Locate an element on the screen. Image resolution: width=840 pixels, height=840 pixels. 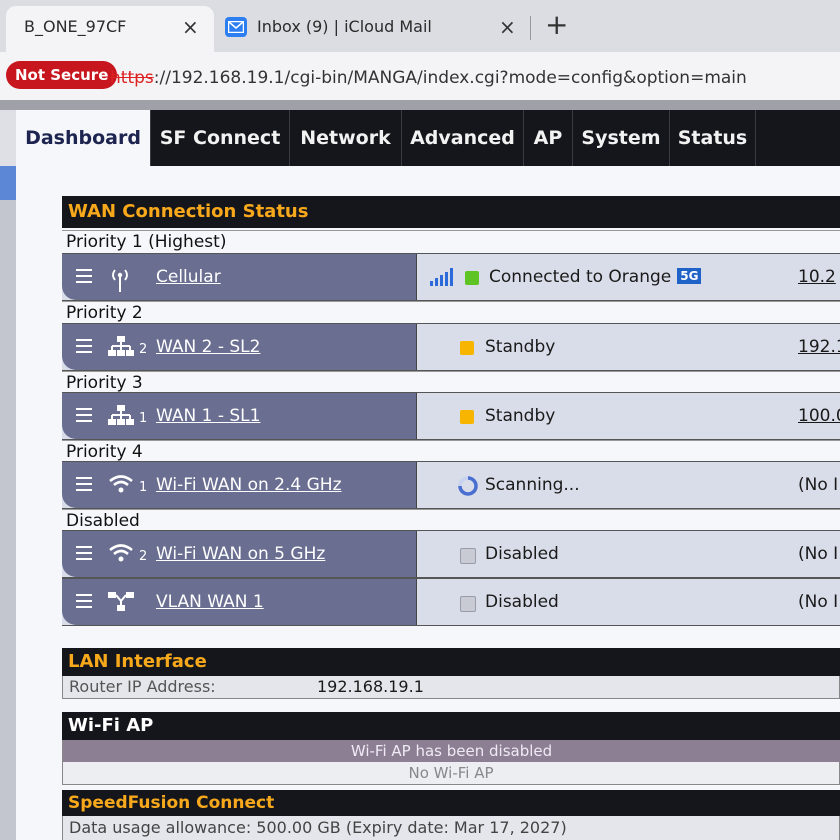
wan-ip-link: 192.1 is located at coordinates (819, 347).